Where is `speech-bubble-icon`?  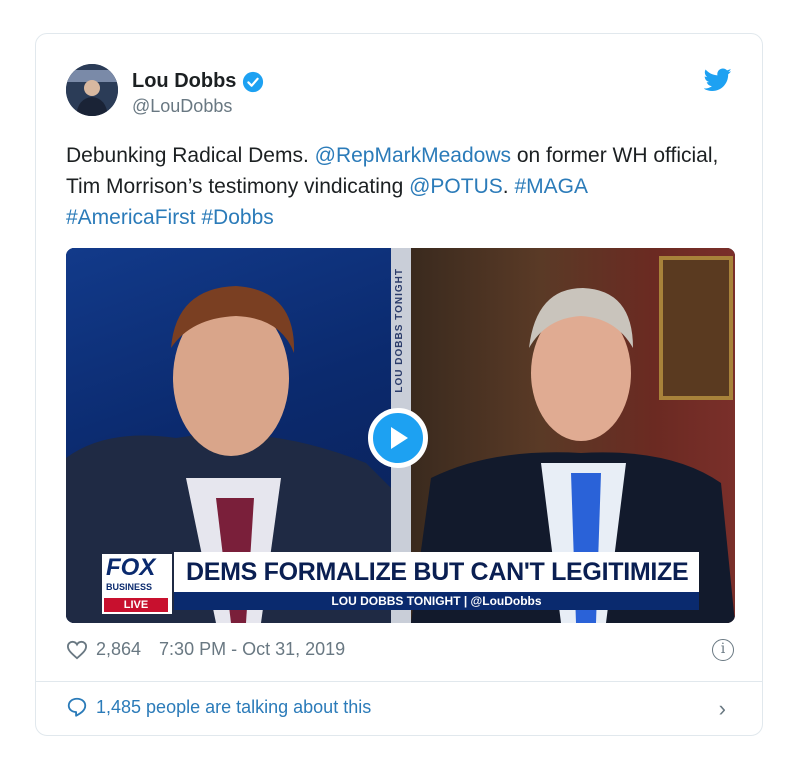
speech-bubble-icon is located at coordinates (77, 707).